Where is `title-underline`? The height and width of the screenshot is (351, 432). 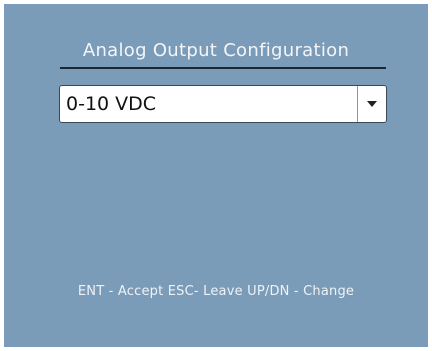
title-underline is located at coordinates (223, 68).